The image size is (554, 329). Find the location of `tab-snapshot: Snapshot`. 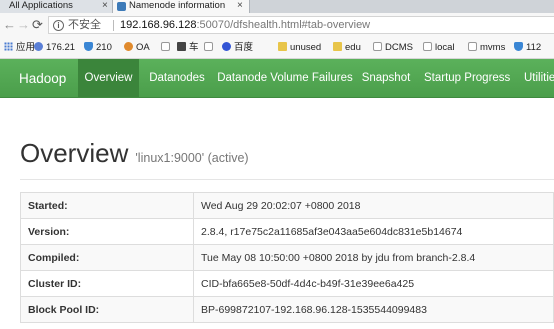

tab-snapshot: Snapshot is located at coordinates (386, 78).